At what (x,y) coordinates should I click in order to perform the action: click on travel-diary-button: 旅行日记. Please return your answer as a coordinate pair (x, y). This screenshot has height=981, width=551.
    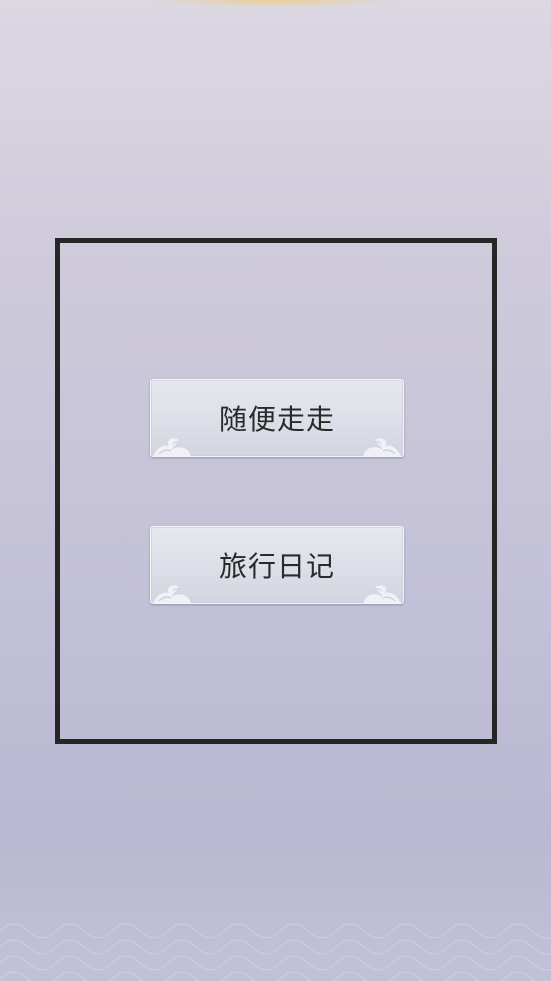
    Looking at the image, I should click on (277, 565).